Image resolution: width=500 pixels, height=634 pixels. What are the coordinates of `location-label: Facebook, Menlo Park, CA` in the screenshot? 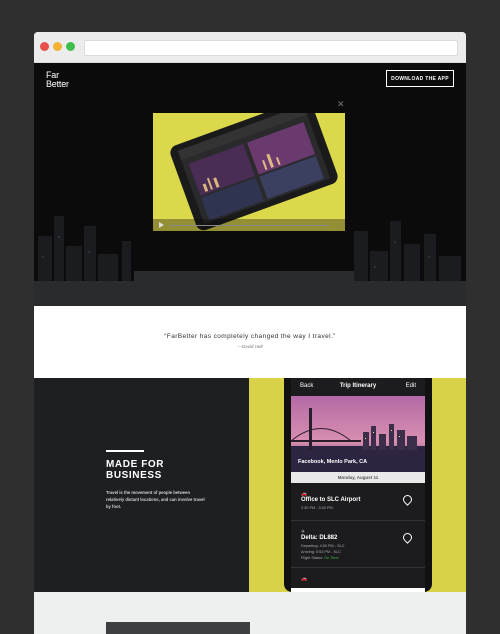 It's located at (333, 462).